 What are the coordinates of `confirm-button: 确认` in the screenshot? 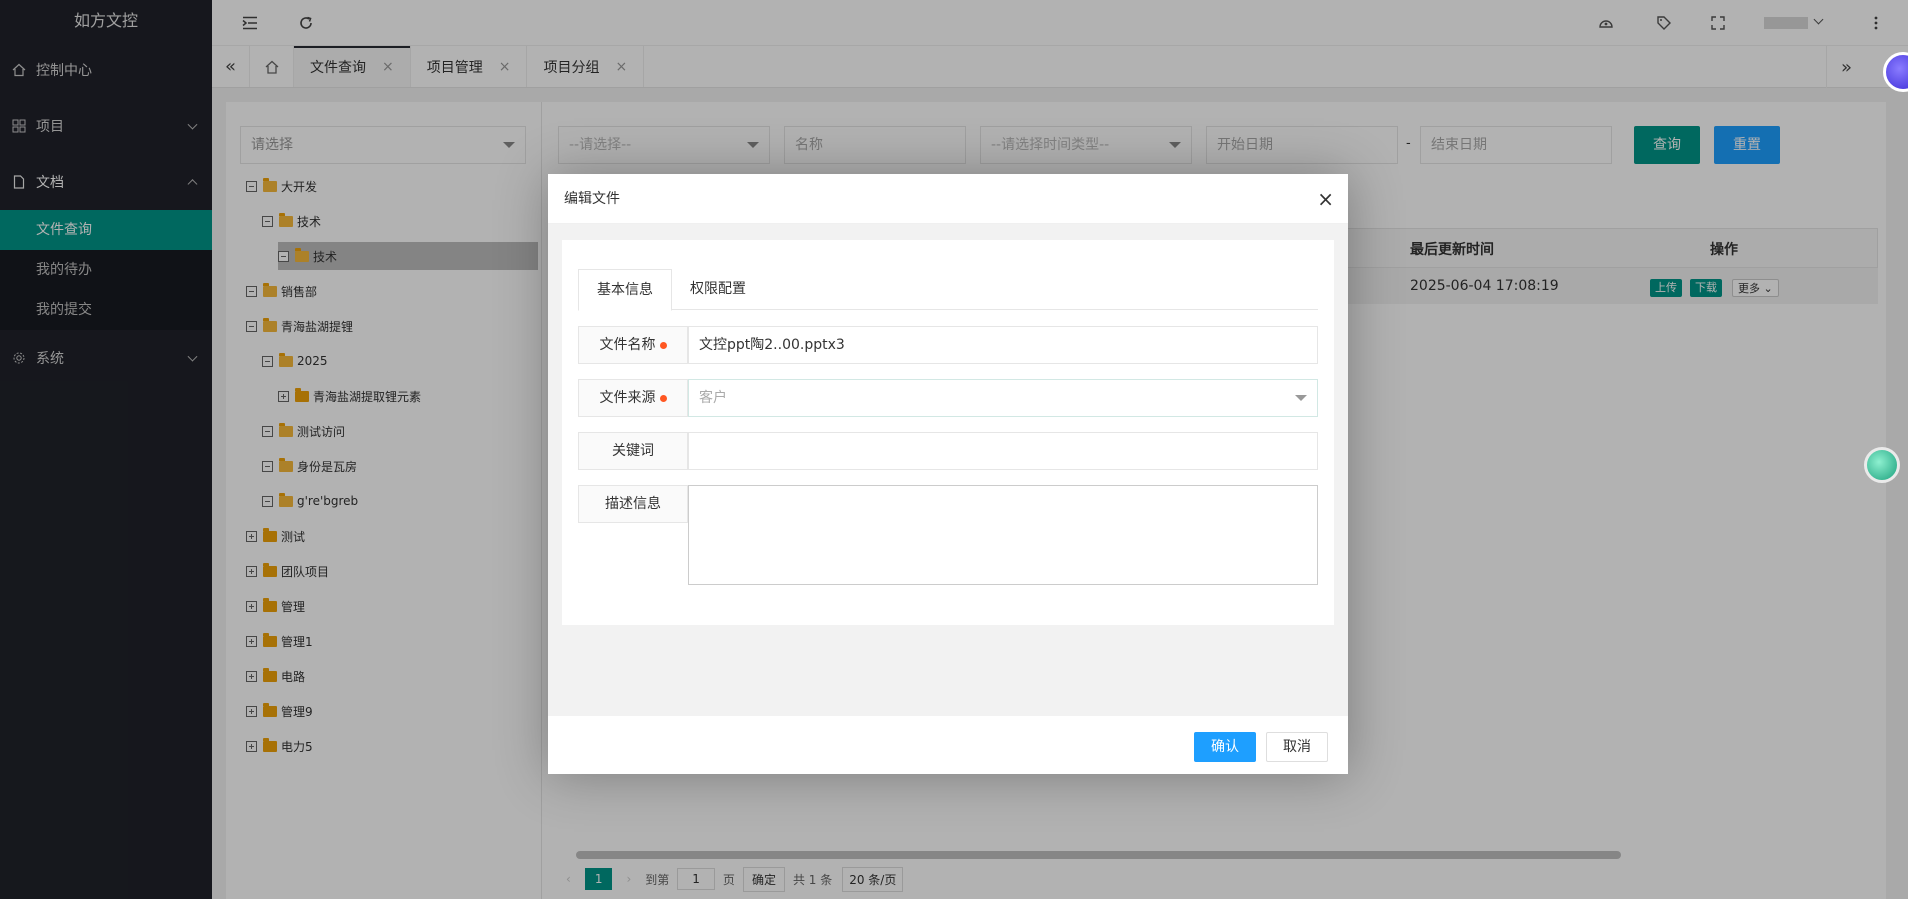 It's located at (1225, 747).